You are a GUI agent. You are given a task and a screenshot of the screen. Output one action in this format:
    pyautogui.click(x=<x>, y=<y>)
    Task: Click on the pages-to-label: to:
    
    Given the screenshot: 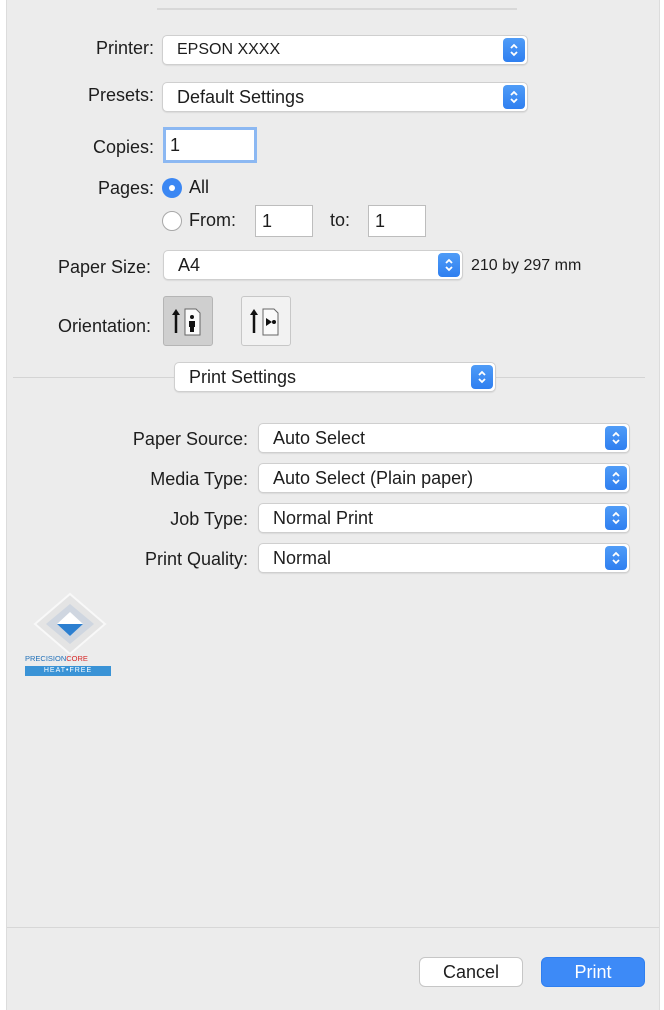 What is the action you would take?
    pyautogui.click(x=340, y=220)
    